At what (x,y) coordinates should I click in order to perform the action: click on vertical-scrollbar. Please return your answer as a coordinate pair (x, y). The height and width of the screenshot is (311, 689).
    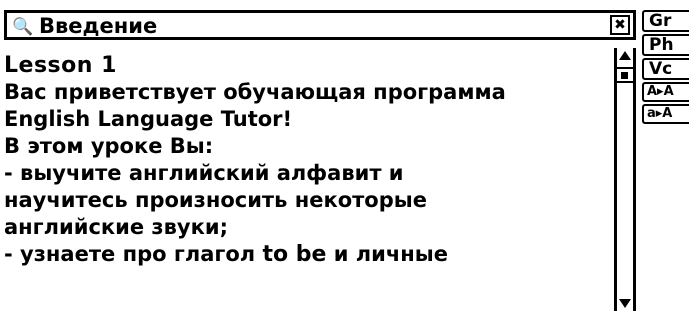
    Looking at the image, I should click on (625, 179).